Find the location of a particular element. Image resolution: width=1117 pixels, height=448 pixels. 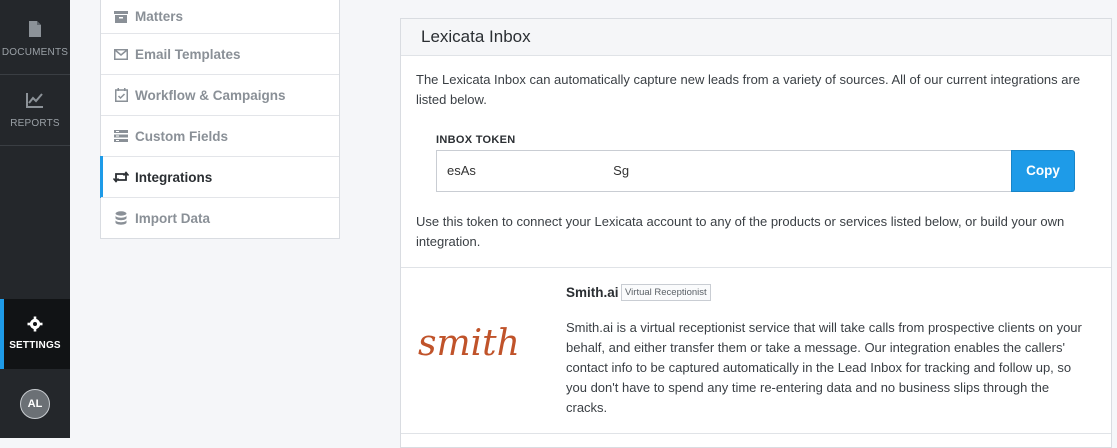

menu-item-workflow-campaigns: Workflow & Campaigns is located at coordinates (220, 94).